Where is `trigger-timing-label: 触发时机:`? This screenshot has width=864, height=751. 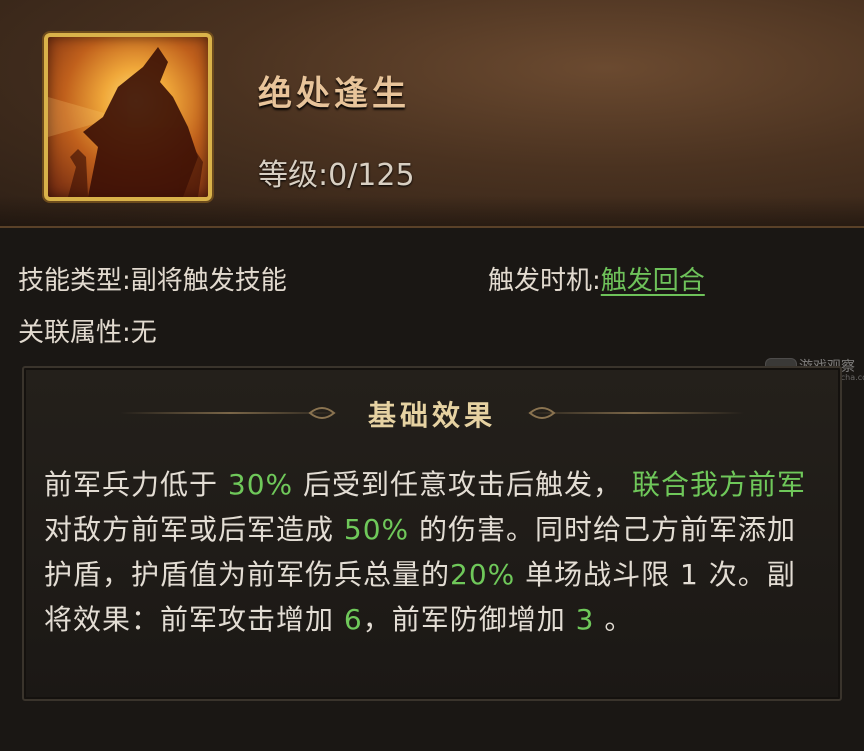
trigger-timing-label: 触发时机: is located at coordinates (544, 281).